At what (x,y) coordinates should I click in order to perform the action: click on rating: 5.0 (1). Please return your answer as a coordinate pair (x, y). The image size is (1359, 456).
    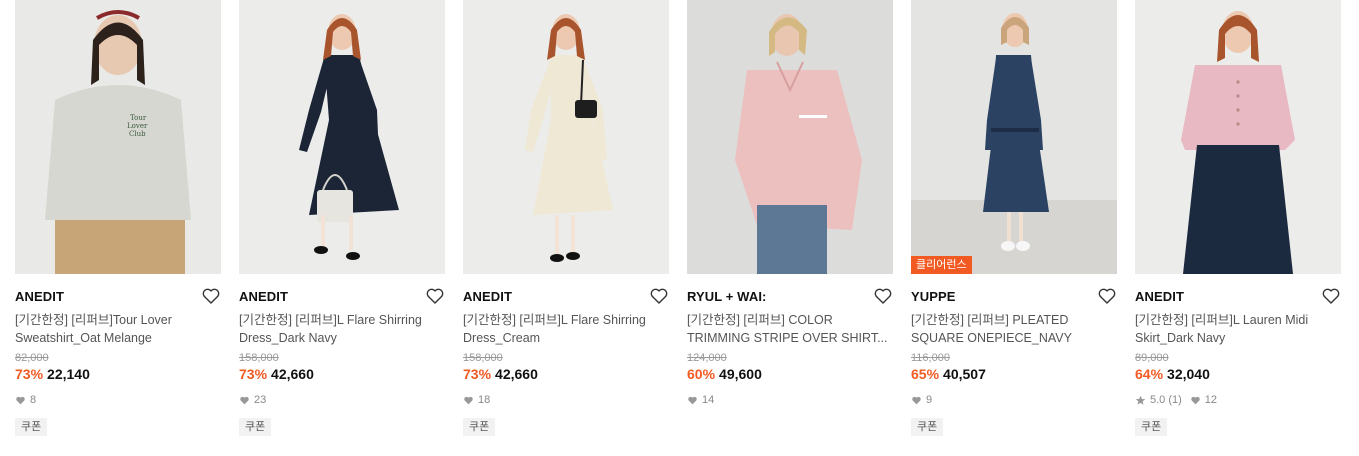
    Looking at the image, I should click on (1166, 400).